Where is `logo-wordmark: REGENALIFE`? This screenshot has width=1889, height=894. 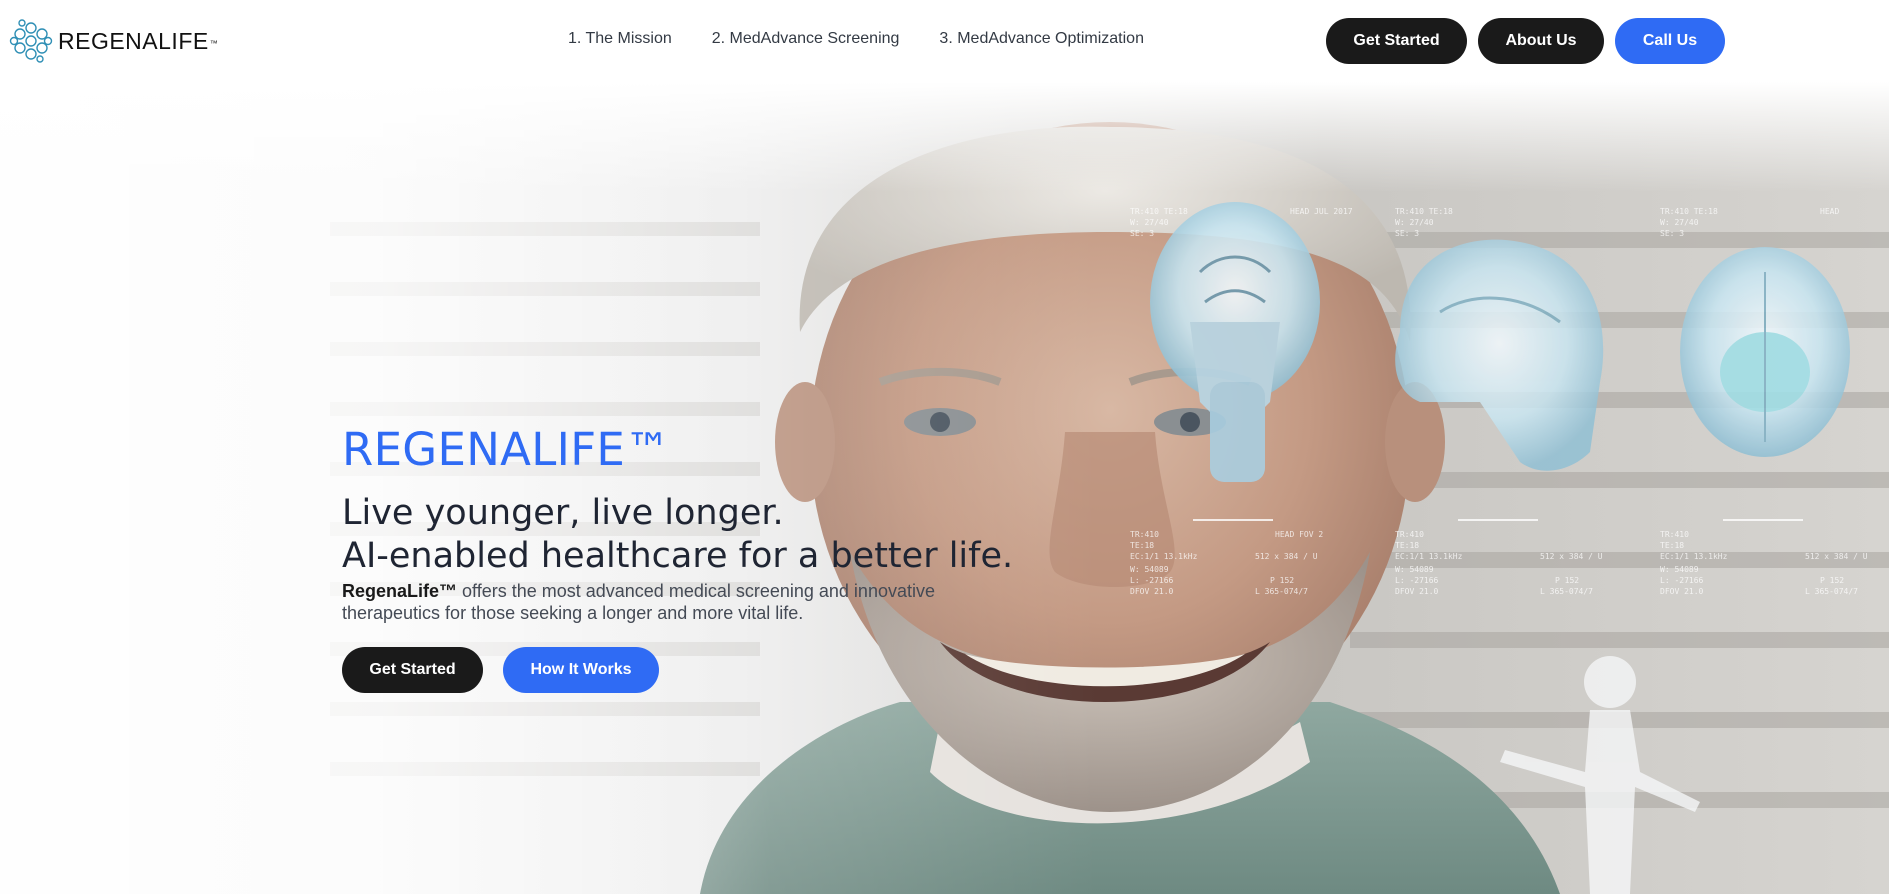 logo-wordmark: REGENALIFE is located at coordinates (133, 40).